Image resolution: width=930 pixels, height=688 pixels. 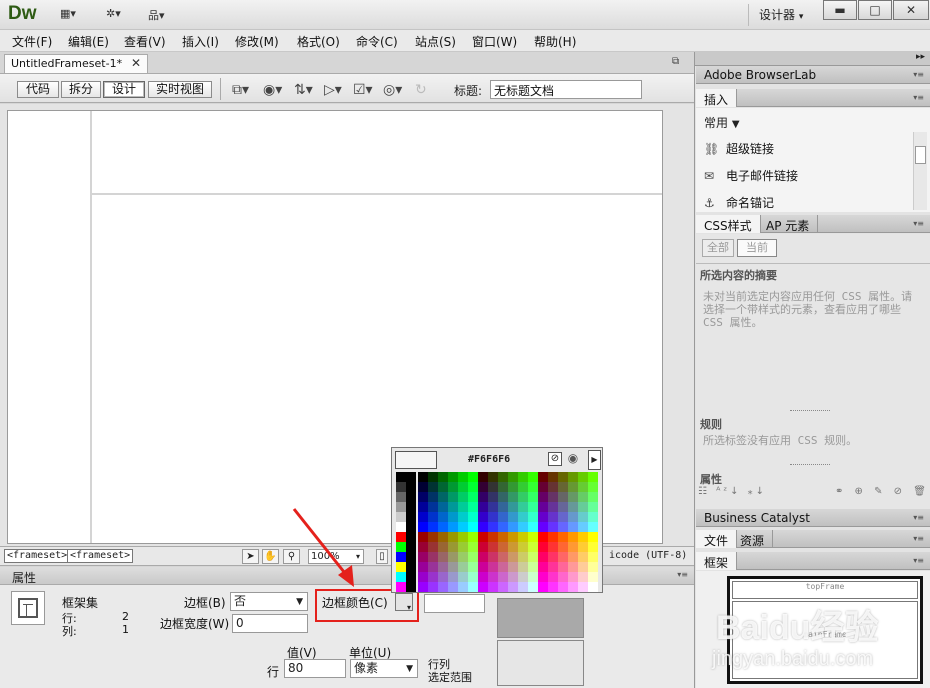 I want to click on menu-insert: 插入(I), so click(x=200, y=41).